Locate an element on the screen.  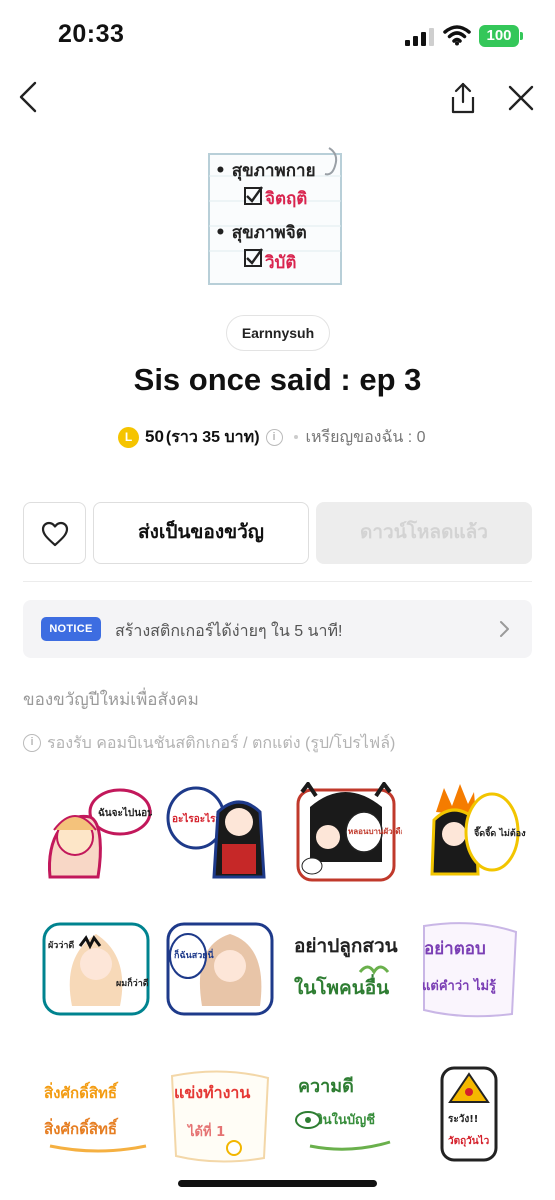
notice-text: สร้างสติกเกอร์ได้ง่ายๆ ใน 5 นาที! is located at coordinates (229, 631).